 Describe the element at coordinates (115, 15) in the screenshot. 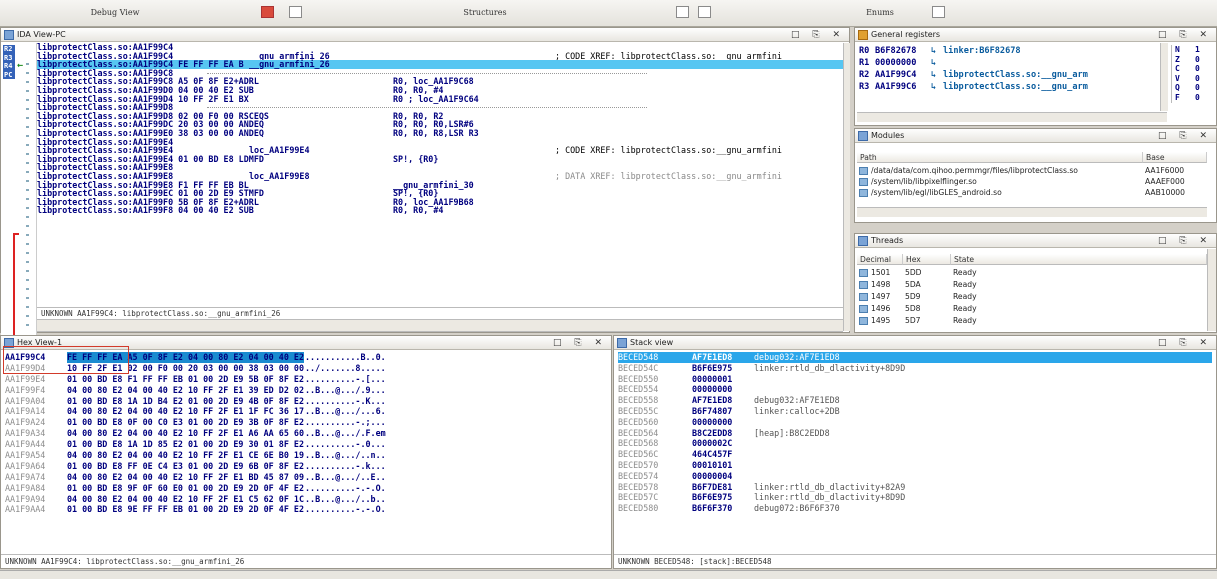

I see `tab-debug-view: Debug View` at that location.